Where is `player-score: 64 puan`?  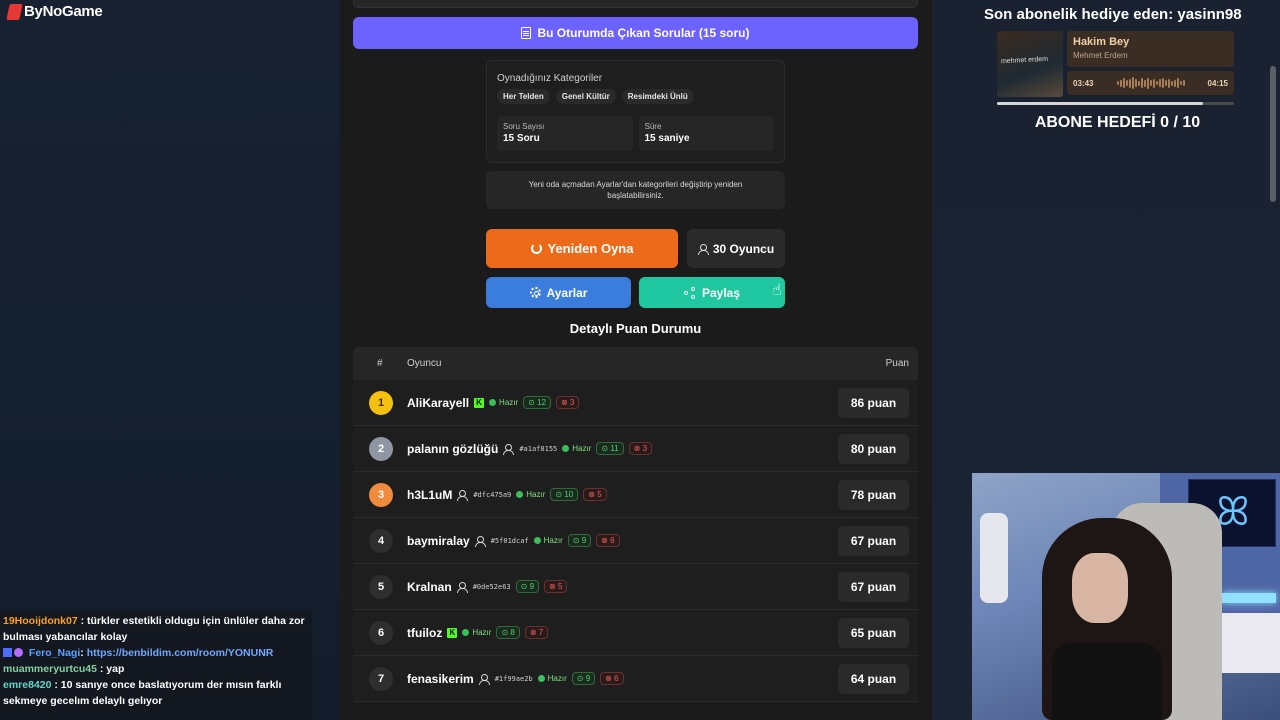
player-score: 64 puan is located at coordinates (873, 679).